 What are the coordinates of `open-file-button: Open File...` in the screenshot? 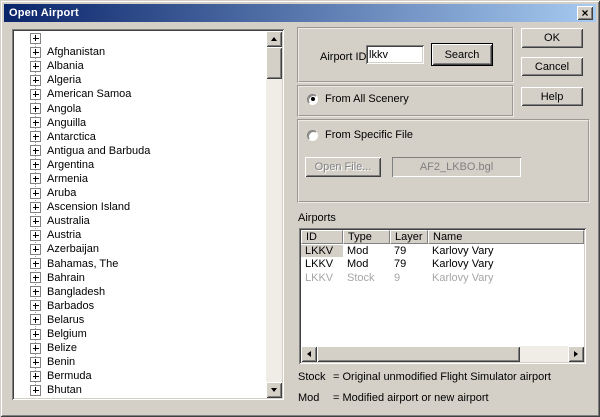 It's located at (343, 167).